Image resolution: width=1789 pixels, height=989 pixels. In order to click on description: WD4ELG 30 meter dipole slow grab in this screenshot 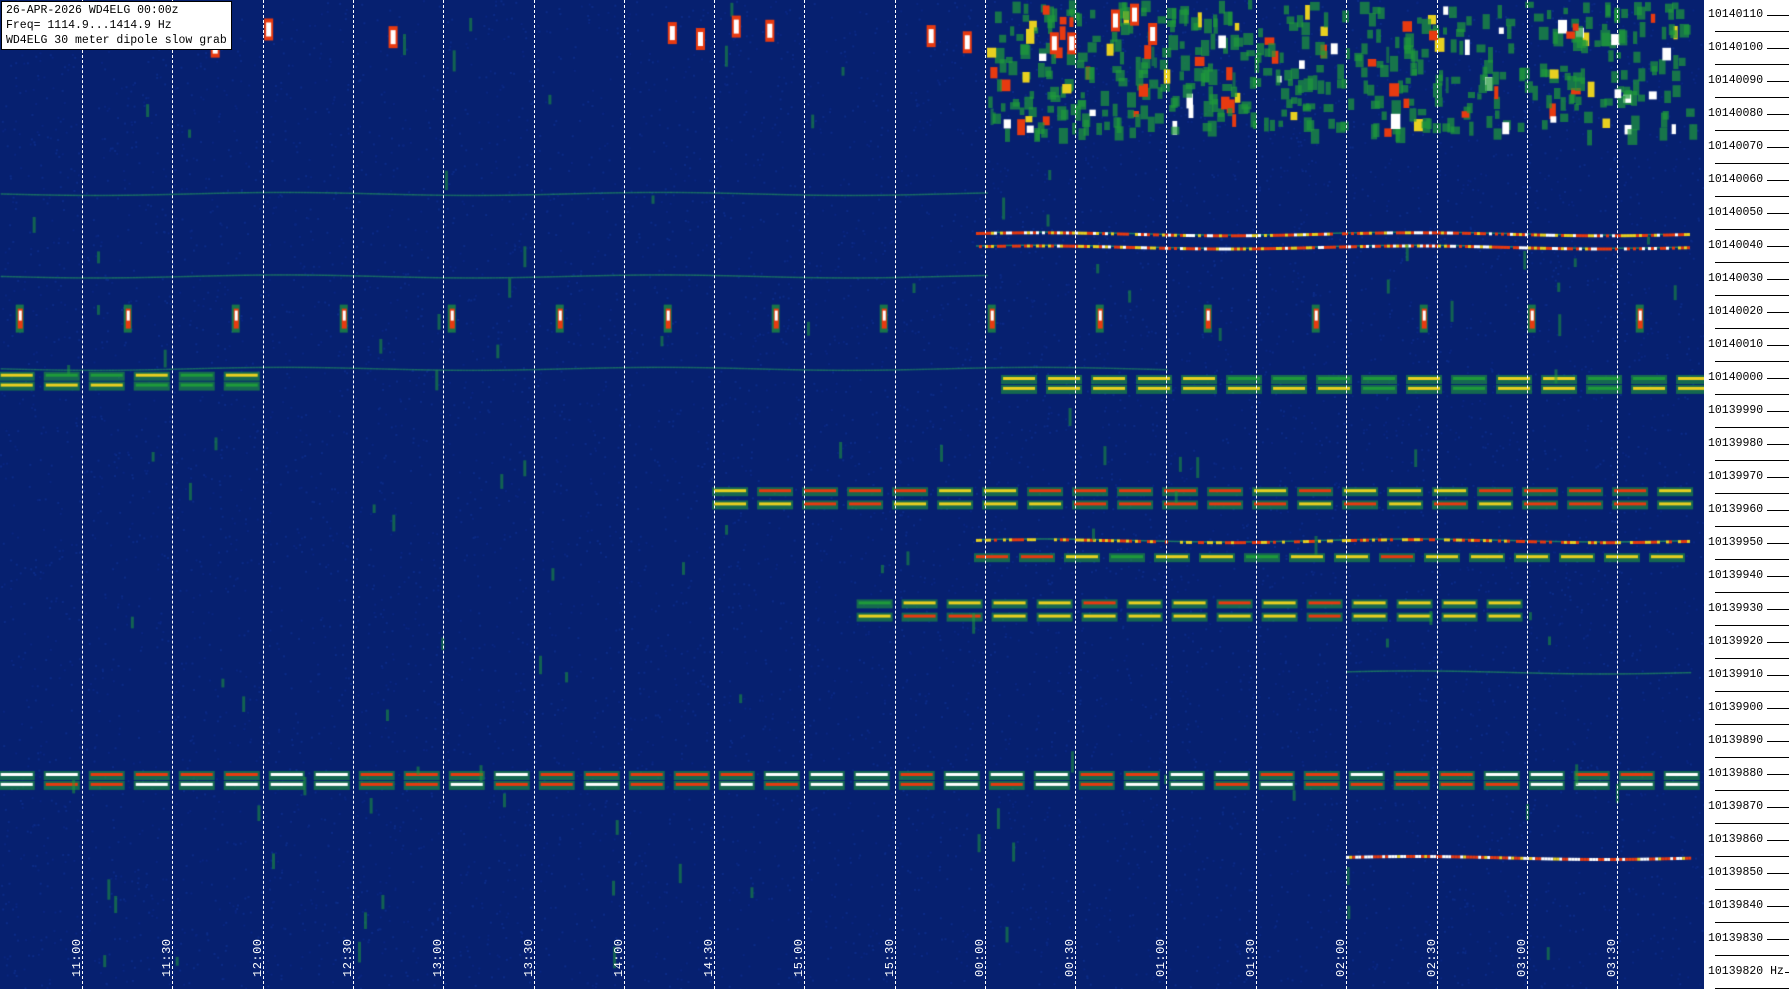, I will do `click(116, 40)`.